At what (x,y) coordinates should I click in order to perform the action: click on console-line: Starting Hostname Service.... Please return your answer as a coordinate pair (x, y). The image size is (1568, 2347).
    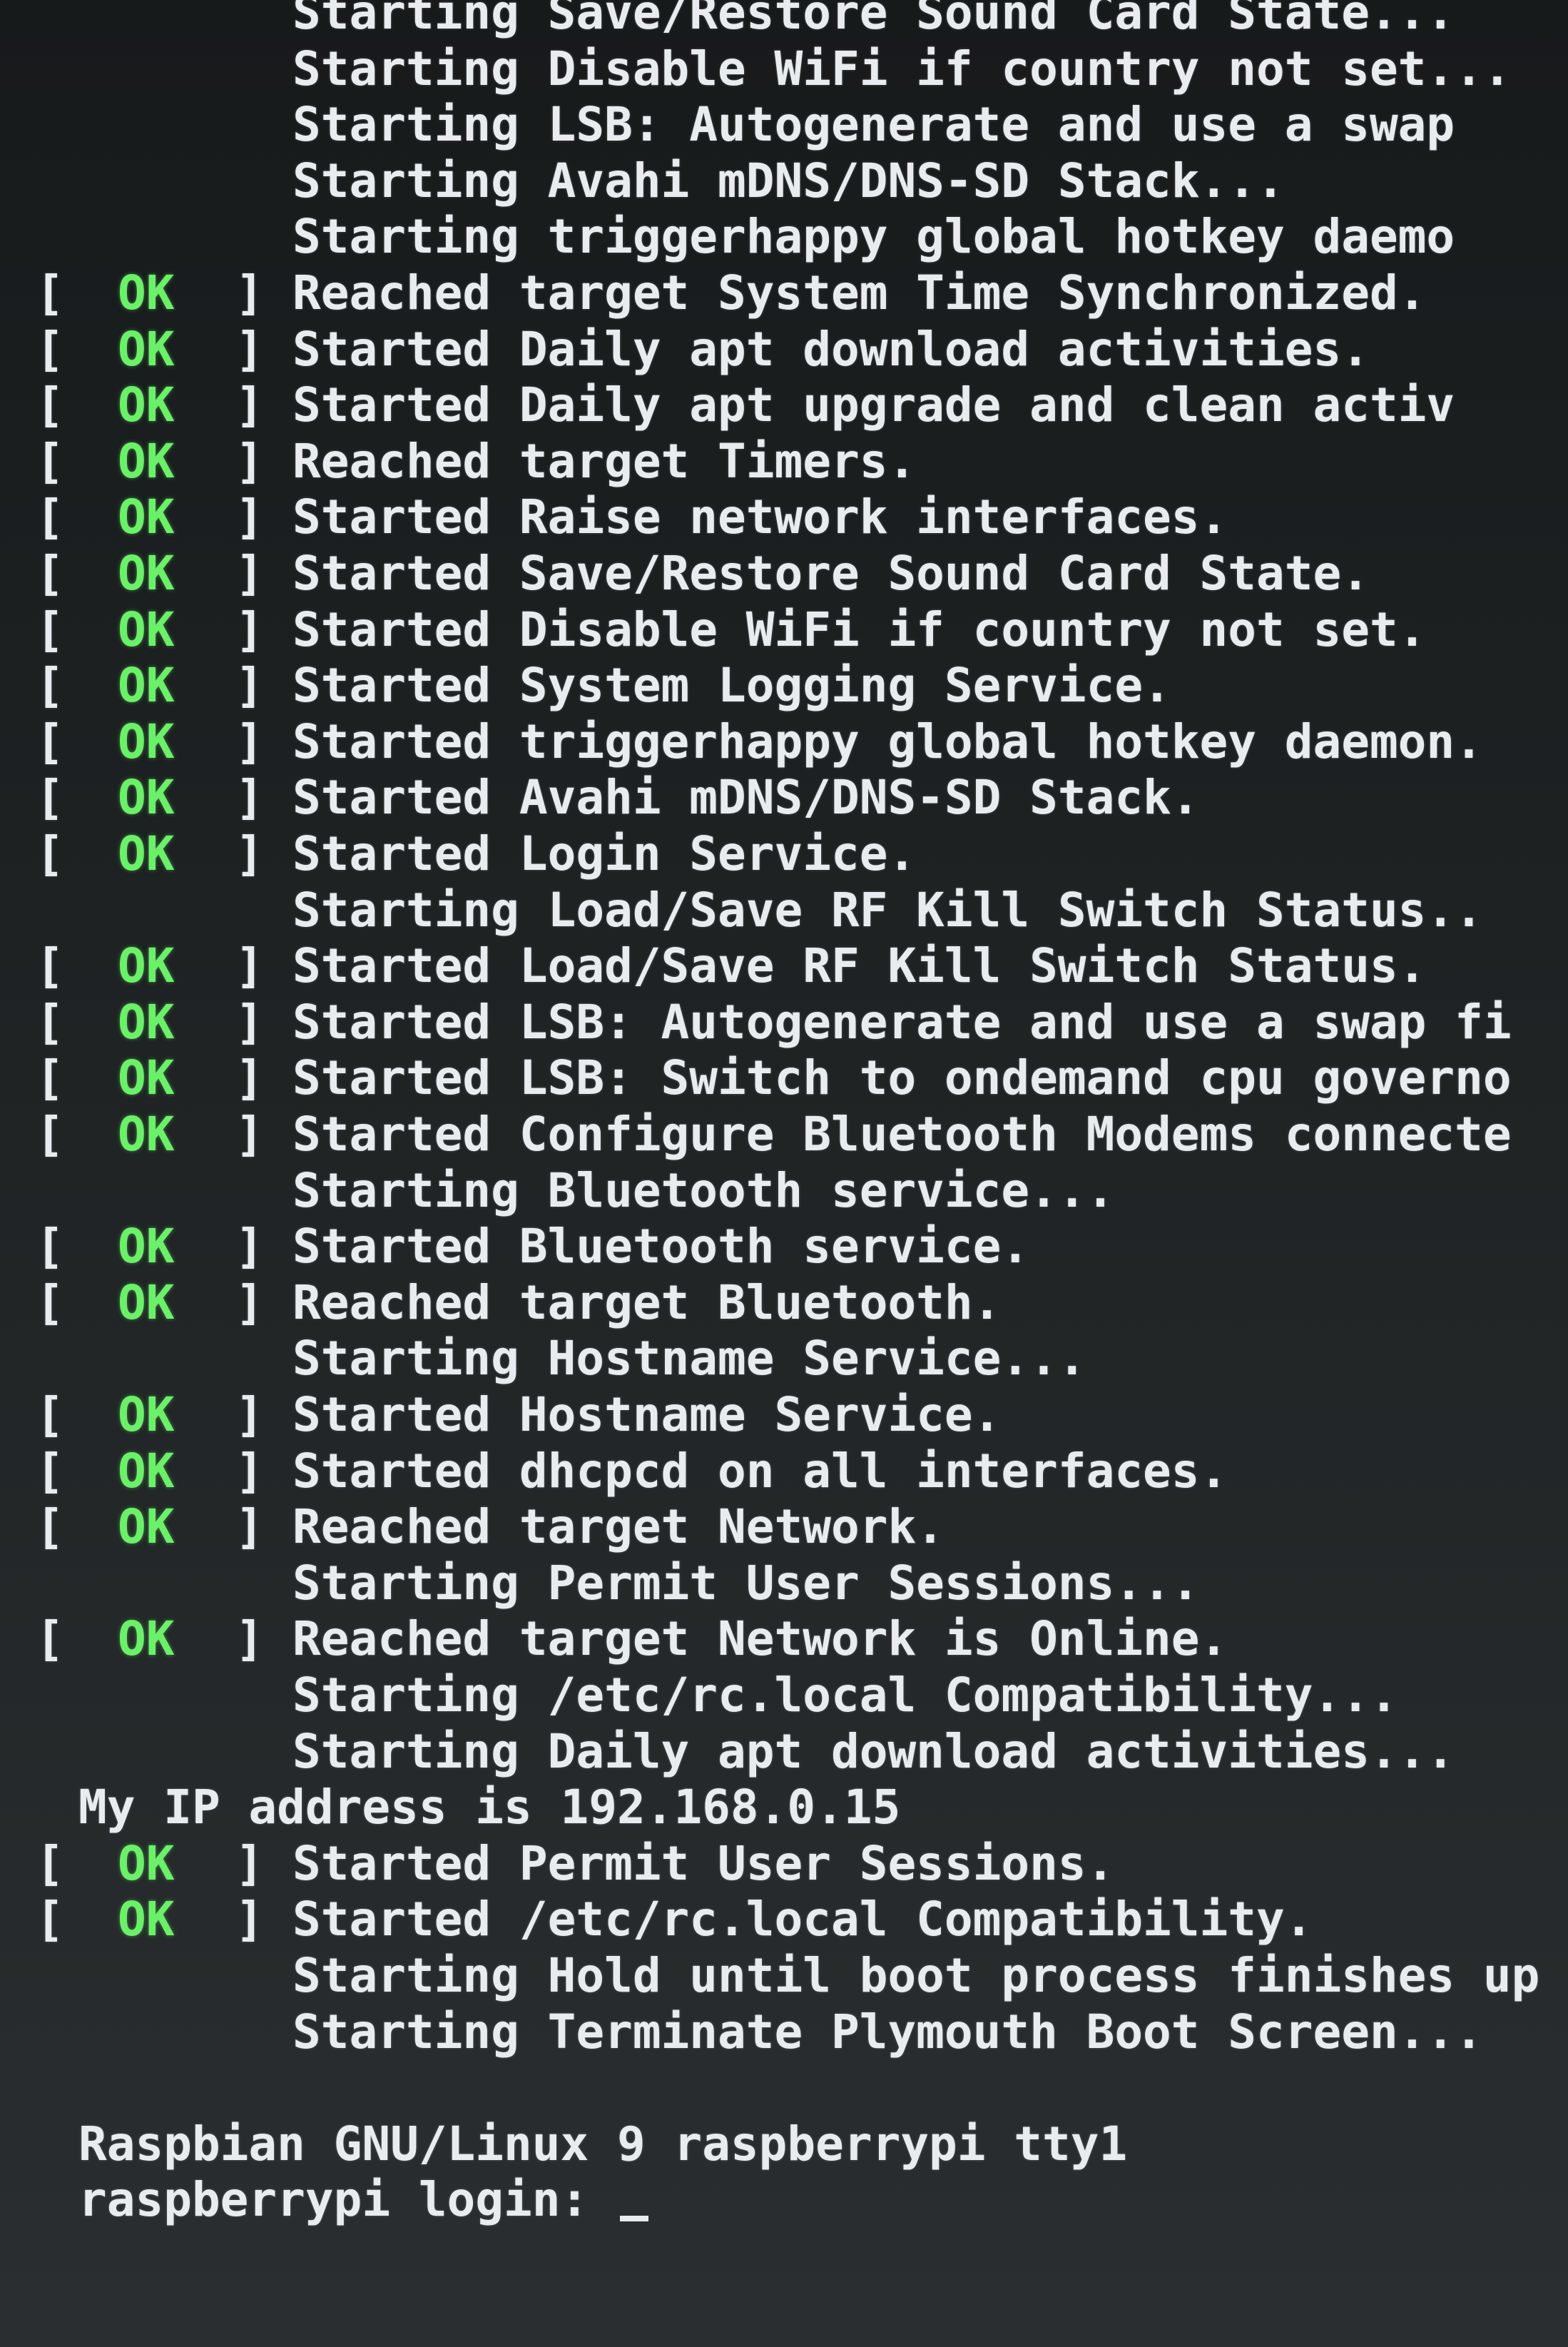
    Looking at the image, I should click on (784, 1358).